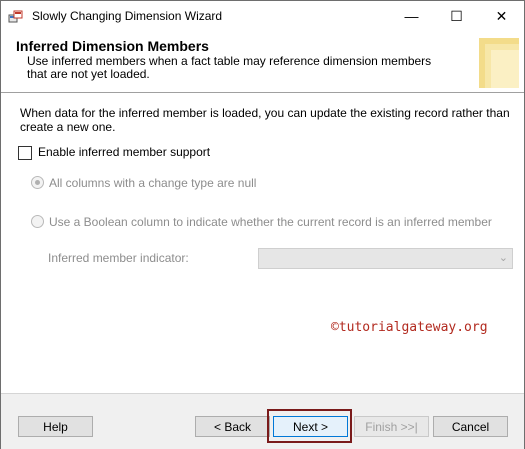 This screenshot has height=449, width=525. I want to click on radio-all-null, so click(37, 182).